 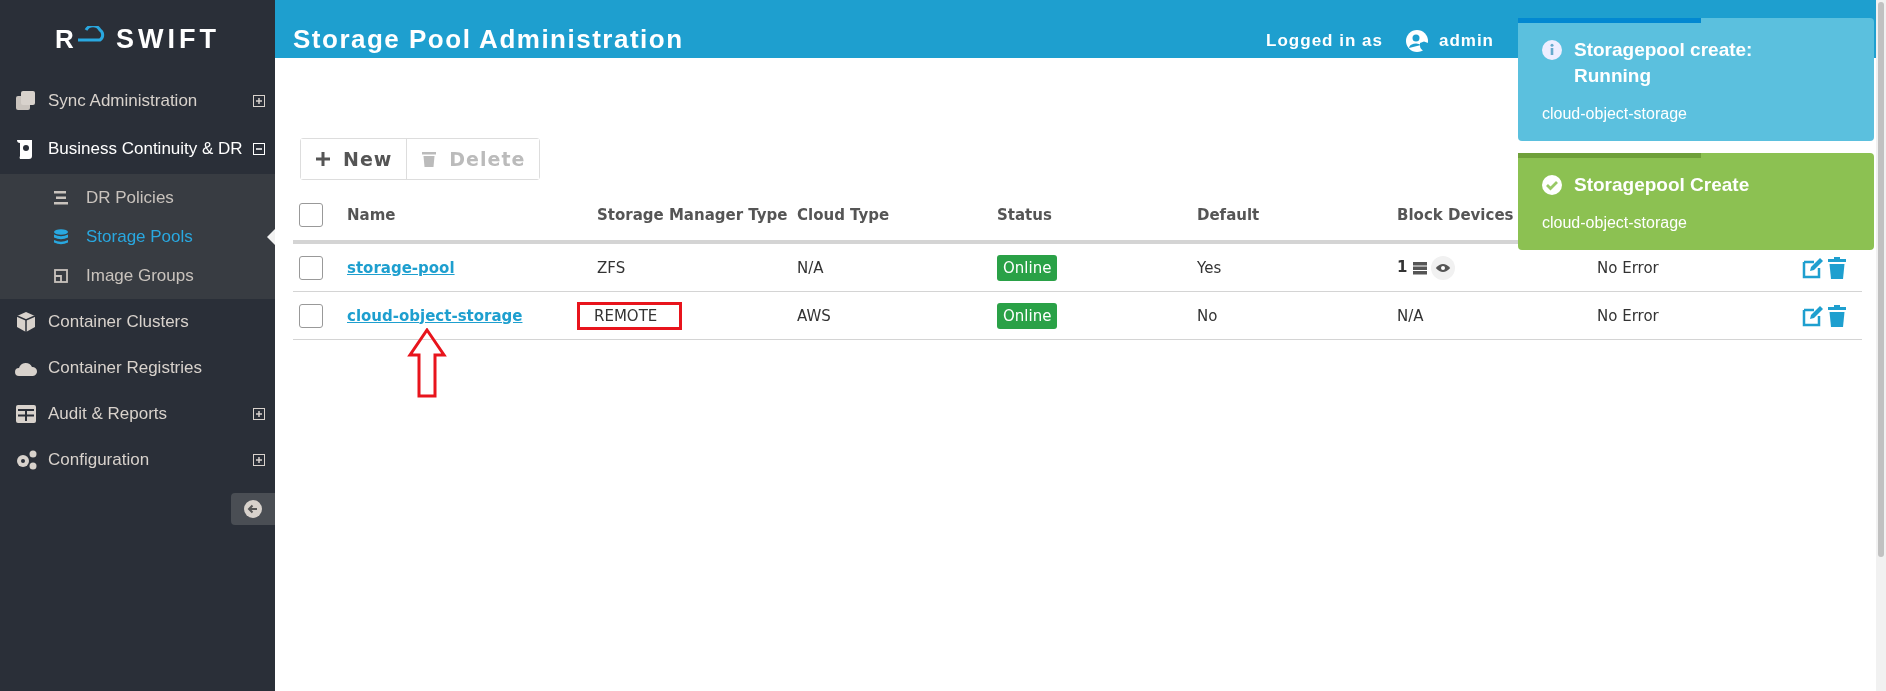 I want to click on logo-letter: R, so click(x=64, y=39).